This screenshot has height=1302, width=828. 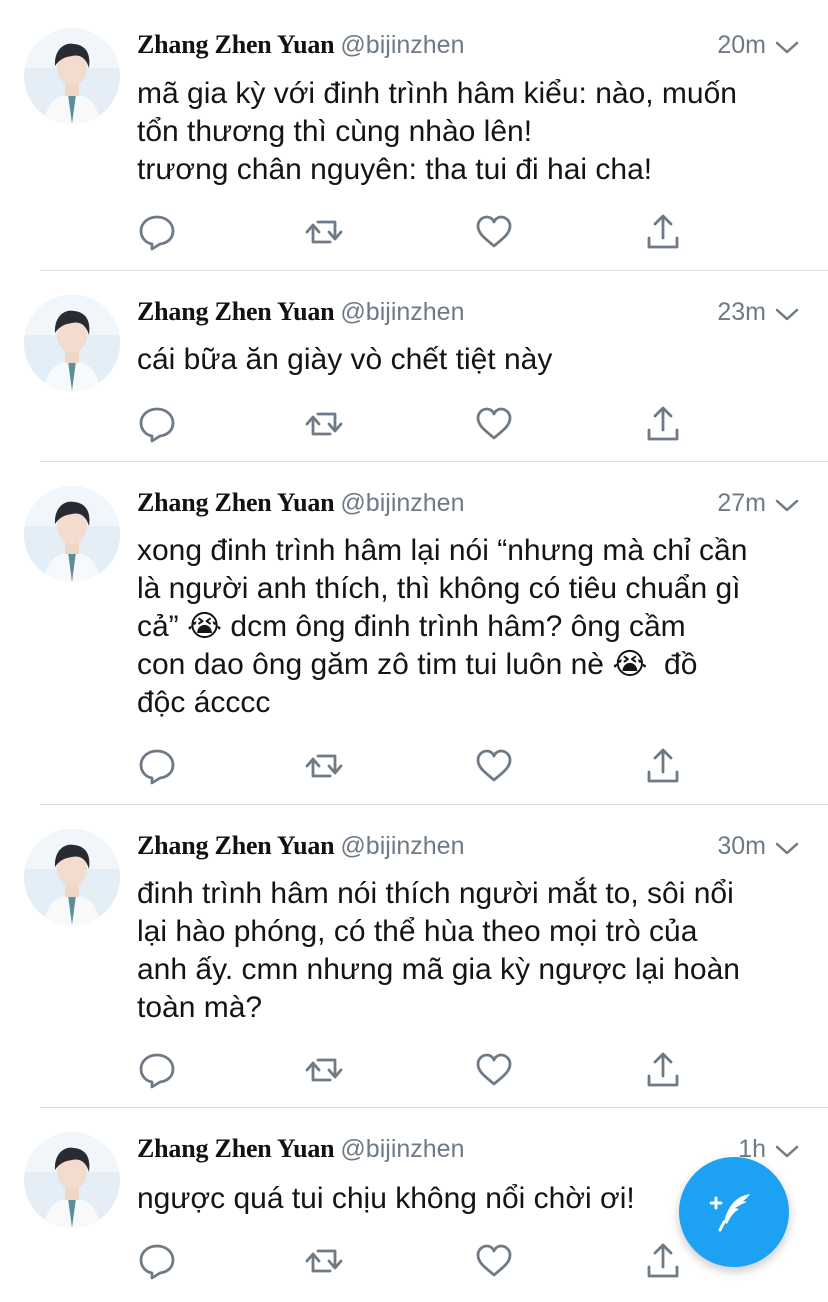 I want to click on tweet-header: Zhang Zhen Yuan @bijinzhen 1h, so click(x=468, y=1149).